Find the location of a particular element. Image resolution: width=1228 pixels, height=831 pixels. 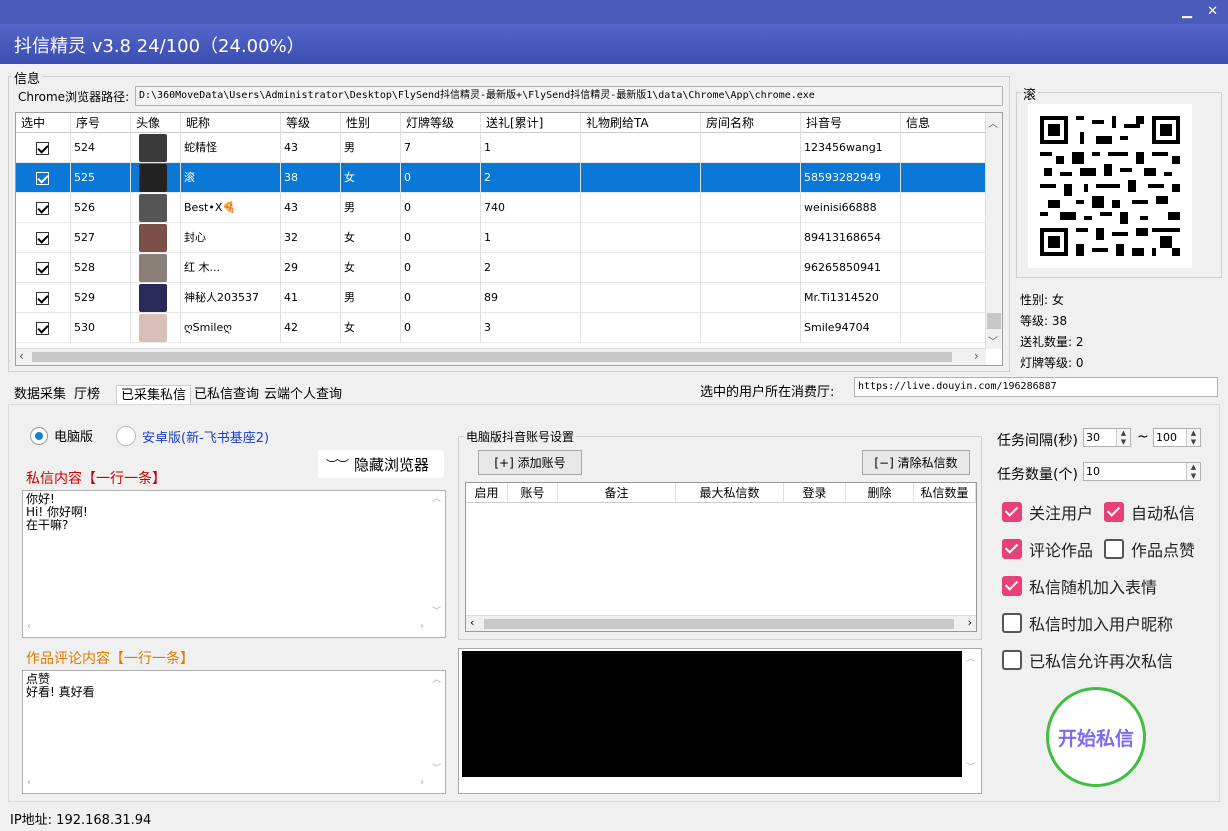

option-1: 自动私信 is located at coordinates (1149, 512).